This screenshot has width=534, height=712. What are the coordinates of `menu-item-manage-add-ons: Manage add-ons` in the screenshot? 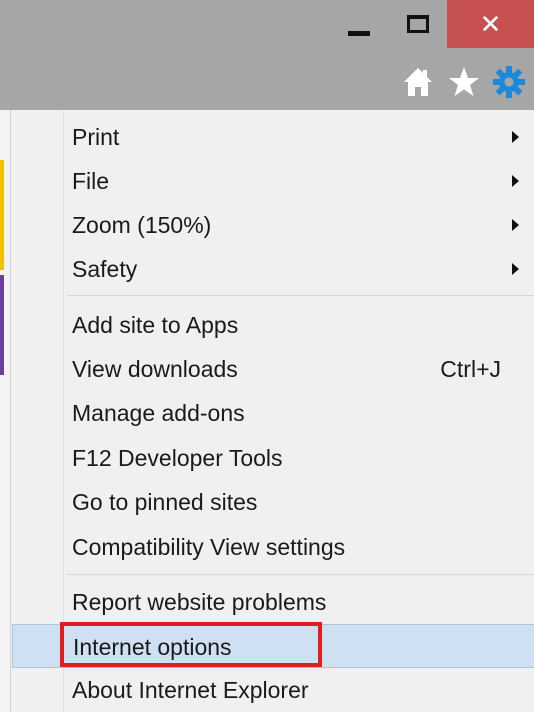 It's located at (272, 413).